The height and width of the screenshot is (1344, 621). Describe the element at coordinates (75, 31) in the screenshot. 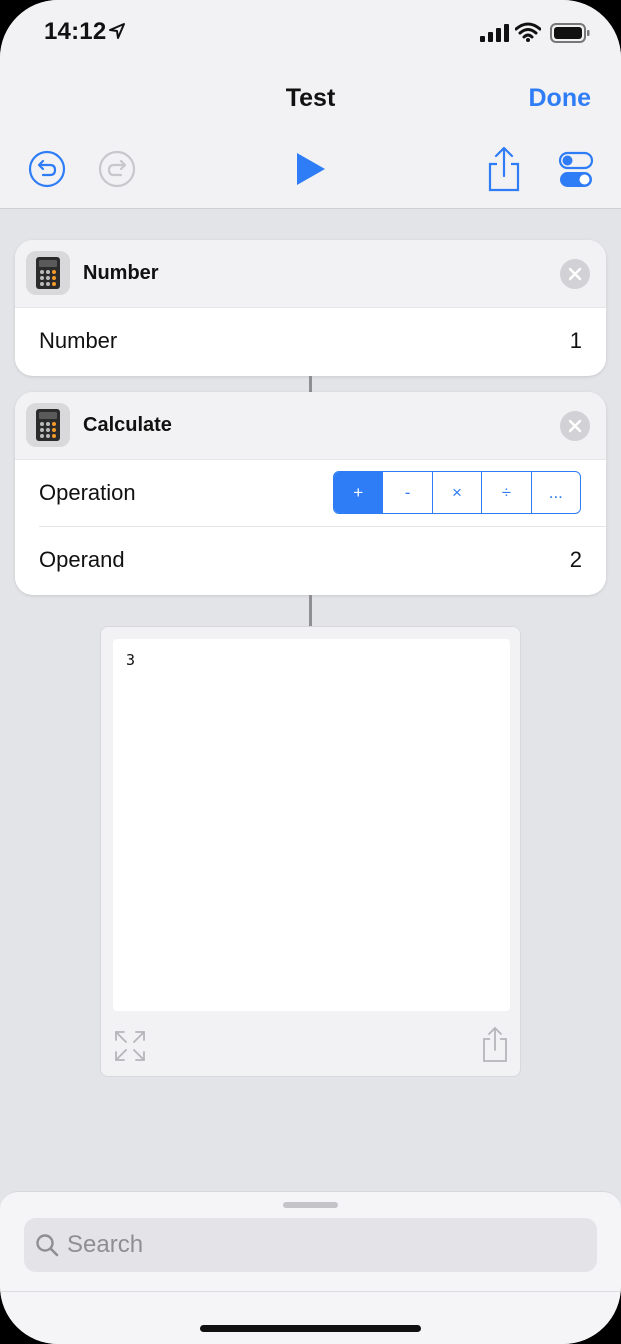

I see `status-time: 14:12` at that location.